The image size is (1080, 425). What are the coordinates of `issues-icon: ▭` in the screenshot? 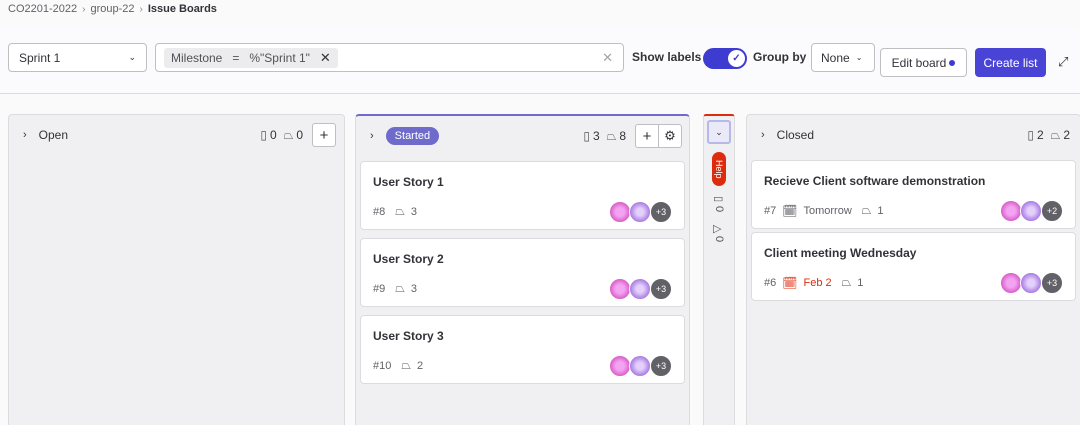 It's located at (718, 199).